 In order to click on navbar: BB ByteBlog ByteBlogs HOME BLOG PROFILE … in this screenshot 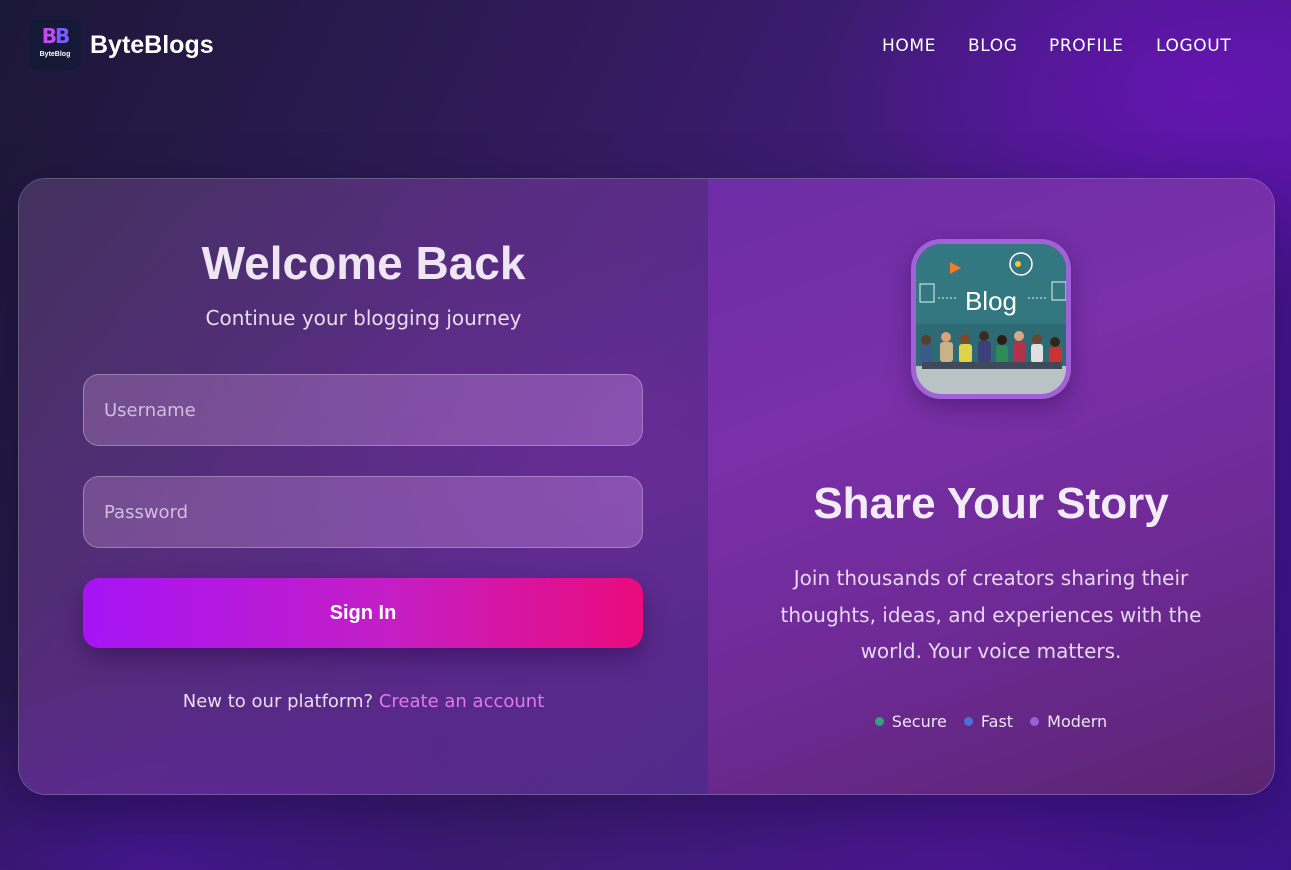, I will do `click(645, 46)`.